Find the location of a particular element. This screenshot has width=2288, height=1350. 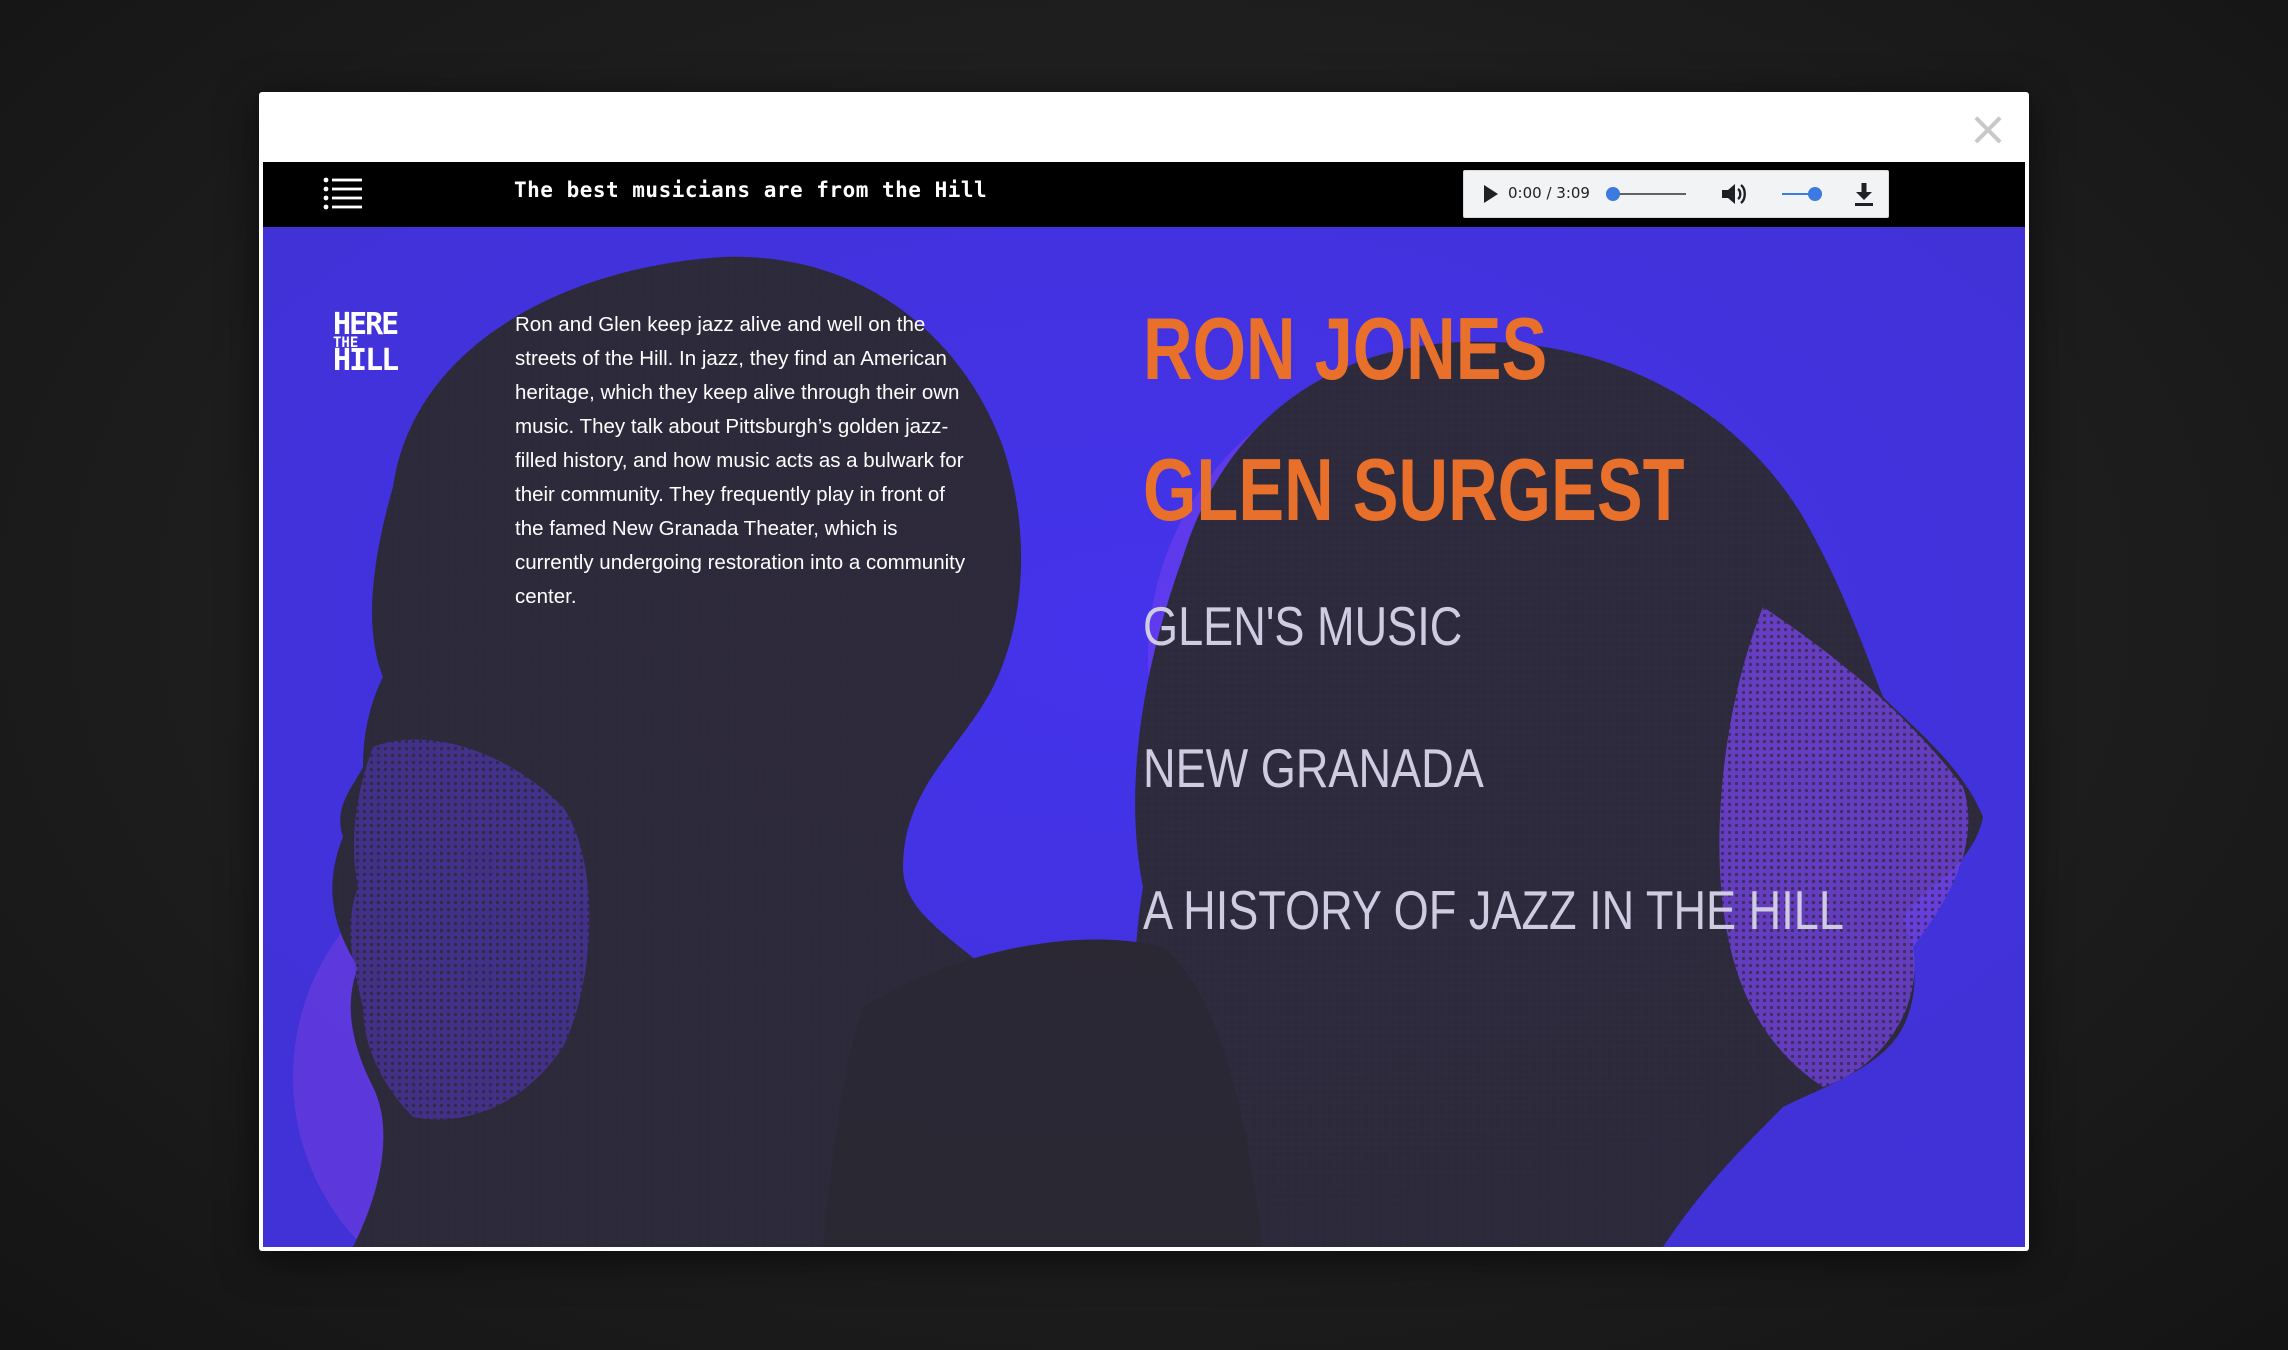

story-title: The best musicians are from the Hill is located at coordinates (751, 190).